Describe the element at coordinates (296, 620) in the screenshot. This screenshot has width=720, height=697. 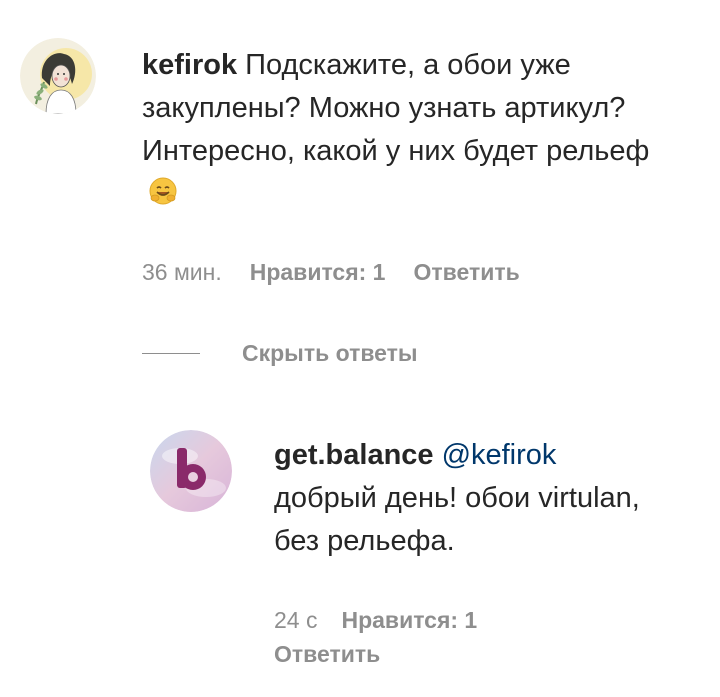
I see `reply-timestamp: 24 с` at that location.